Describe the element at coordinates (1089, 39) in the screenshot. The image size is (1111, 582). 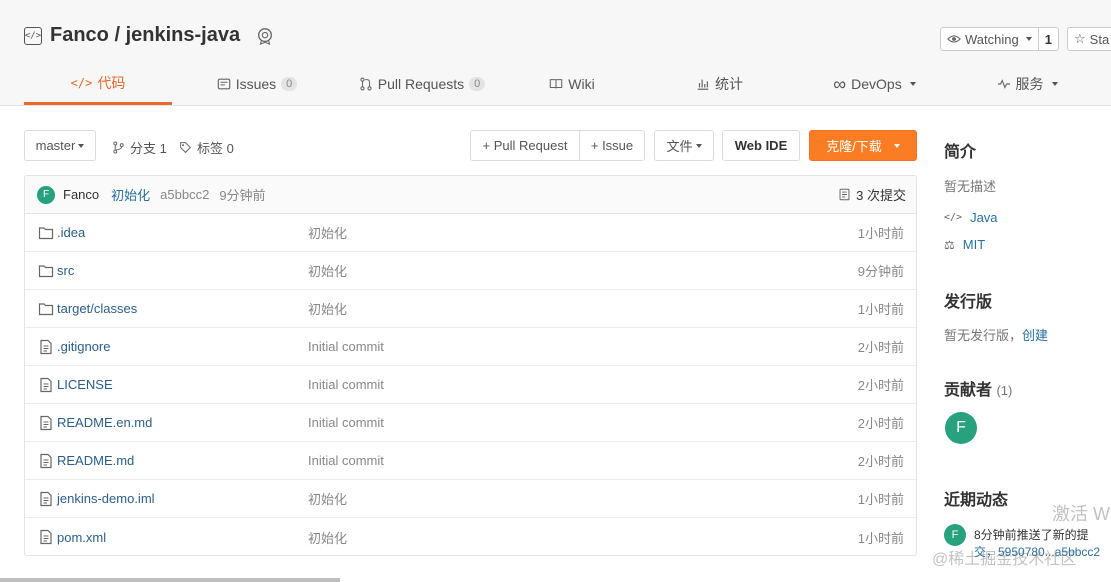
I see `star-button: ☆ Sta` at that location.